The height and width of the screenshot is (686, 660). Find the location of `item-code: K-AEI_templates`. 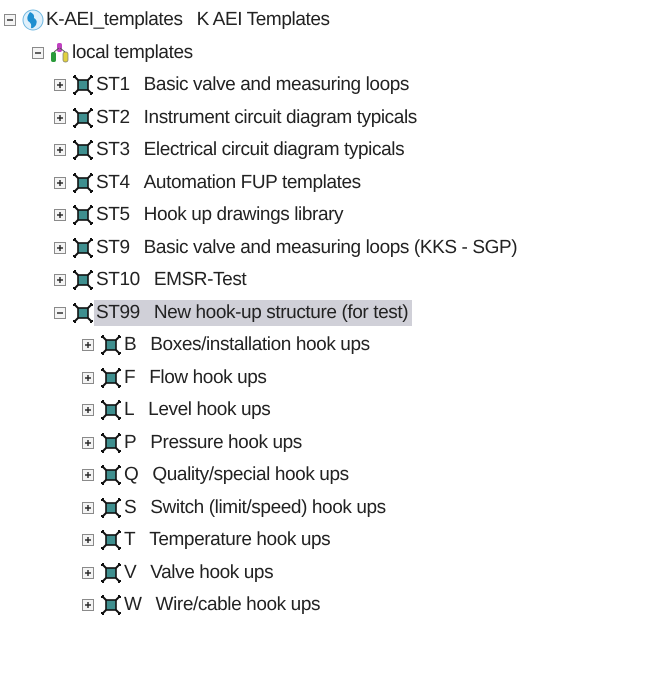

item-code: K-AEI_templates is located at coordinates (114, 20).